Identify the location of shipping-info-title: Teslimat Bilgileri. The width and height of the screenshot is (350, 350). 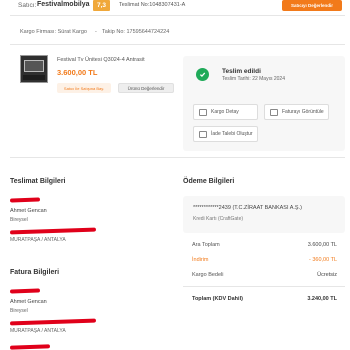
(38, 181).